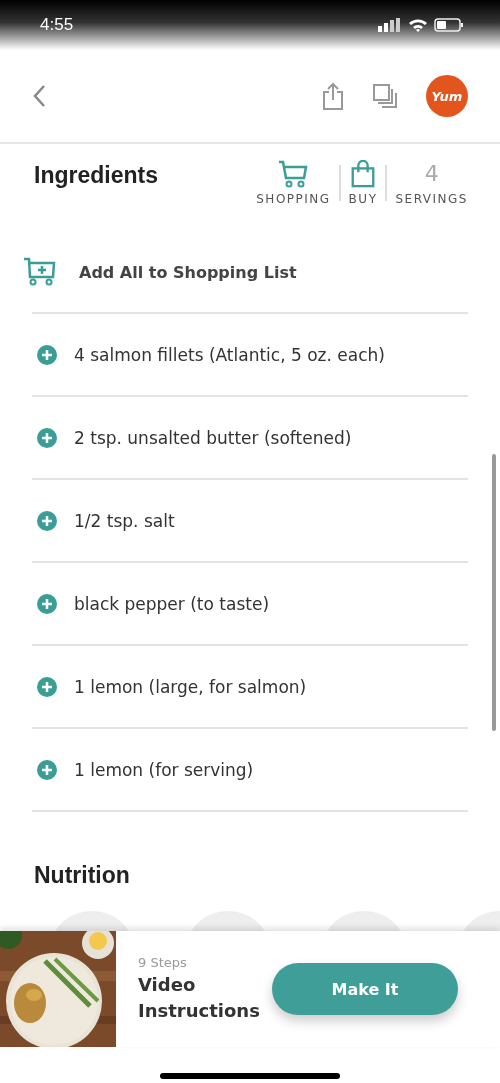  Describe the element at coordinates (229, 354) in the screenshot. I see `ingredient-text: 4 salmon fillets (Atlantic, 5 oz. each)` at that location.